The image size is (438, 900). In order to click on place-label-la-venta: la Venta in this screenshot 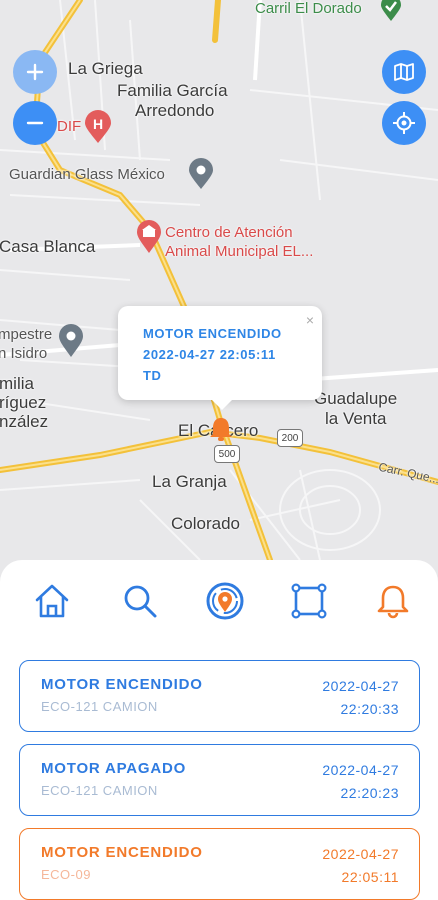, I will do `click(356, 418)`.